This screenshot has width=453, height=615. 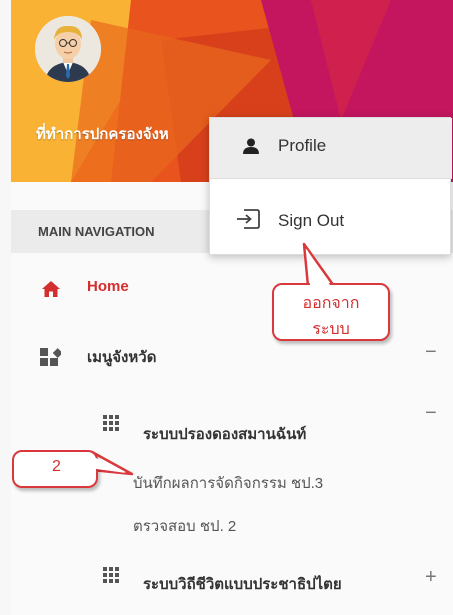 I want to click on callout-pointer-cover, so click(x=318, y=267).